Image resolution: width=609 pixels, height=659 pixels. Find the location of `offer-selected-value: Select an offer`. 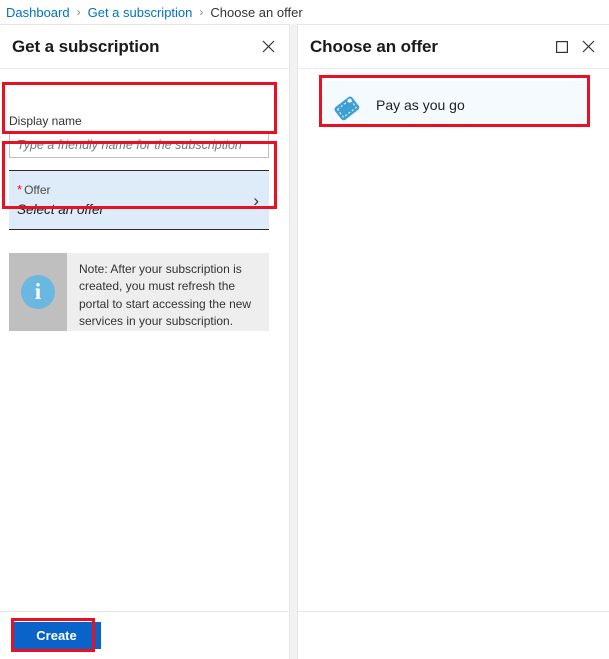

offer-selected-value: Select an offer is located at coordinates (61, 210).